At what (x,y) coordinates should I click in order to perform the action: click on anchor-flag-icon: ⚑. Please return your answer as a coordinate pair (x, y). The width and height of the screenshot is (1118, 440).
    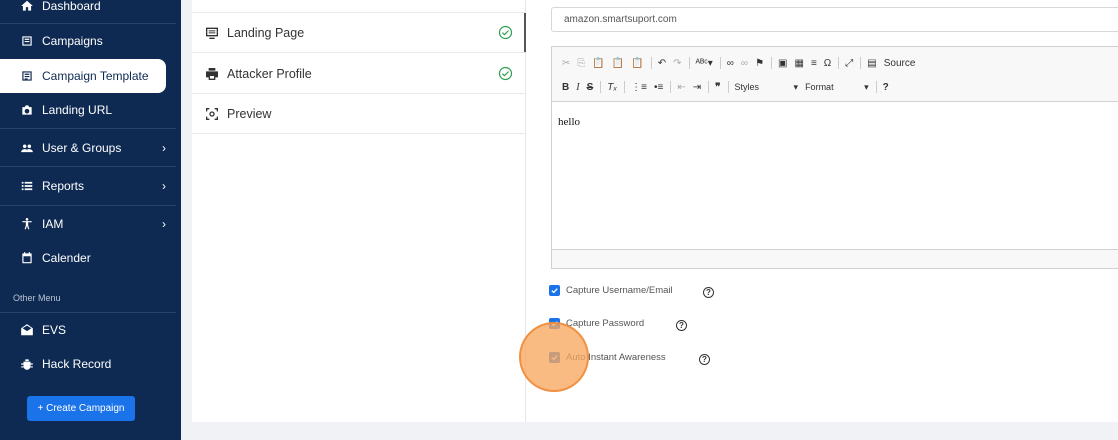
    Looking at the image, I should click on (759, 63).